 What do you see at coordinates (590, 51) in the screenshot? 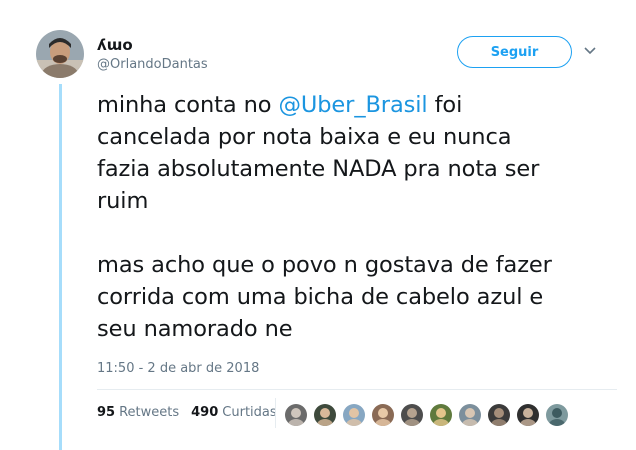
I see `chevron-down-icon` at bounding box center [590, 51].